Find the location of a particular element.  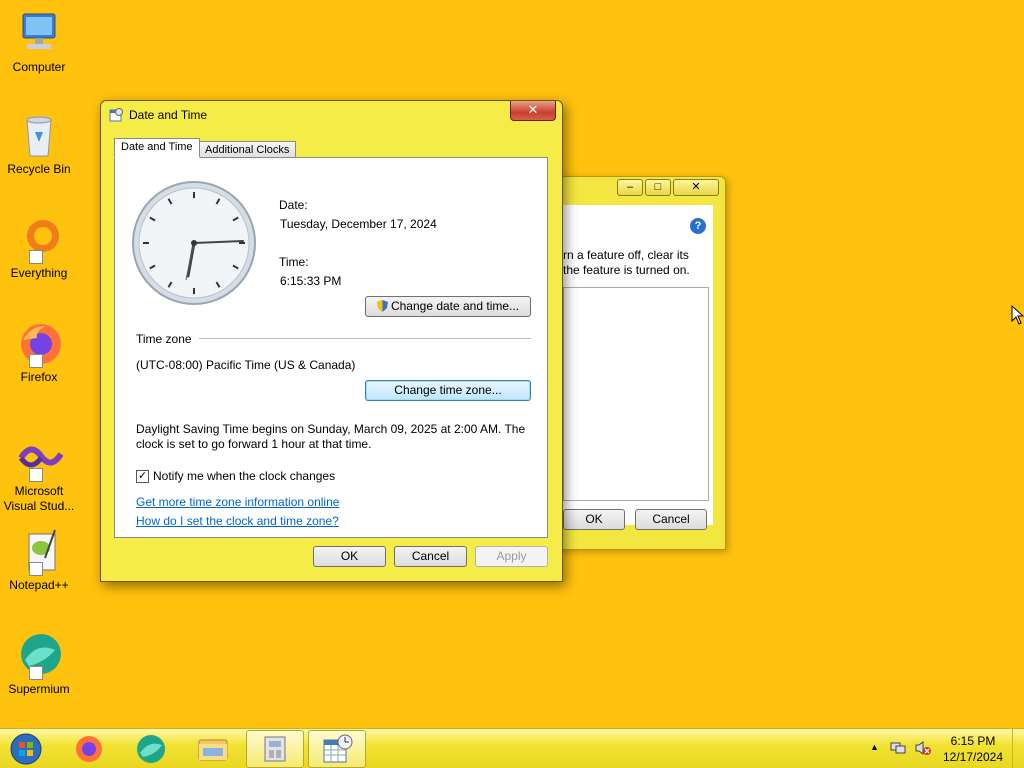

taskbar-control-panel is located at coordinates (275, 749).